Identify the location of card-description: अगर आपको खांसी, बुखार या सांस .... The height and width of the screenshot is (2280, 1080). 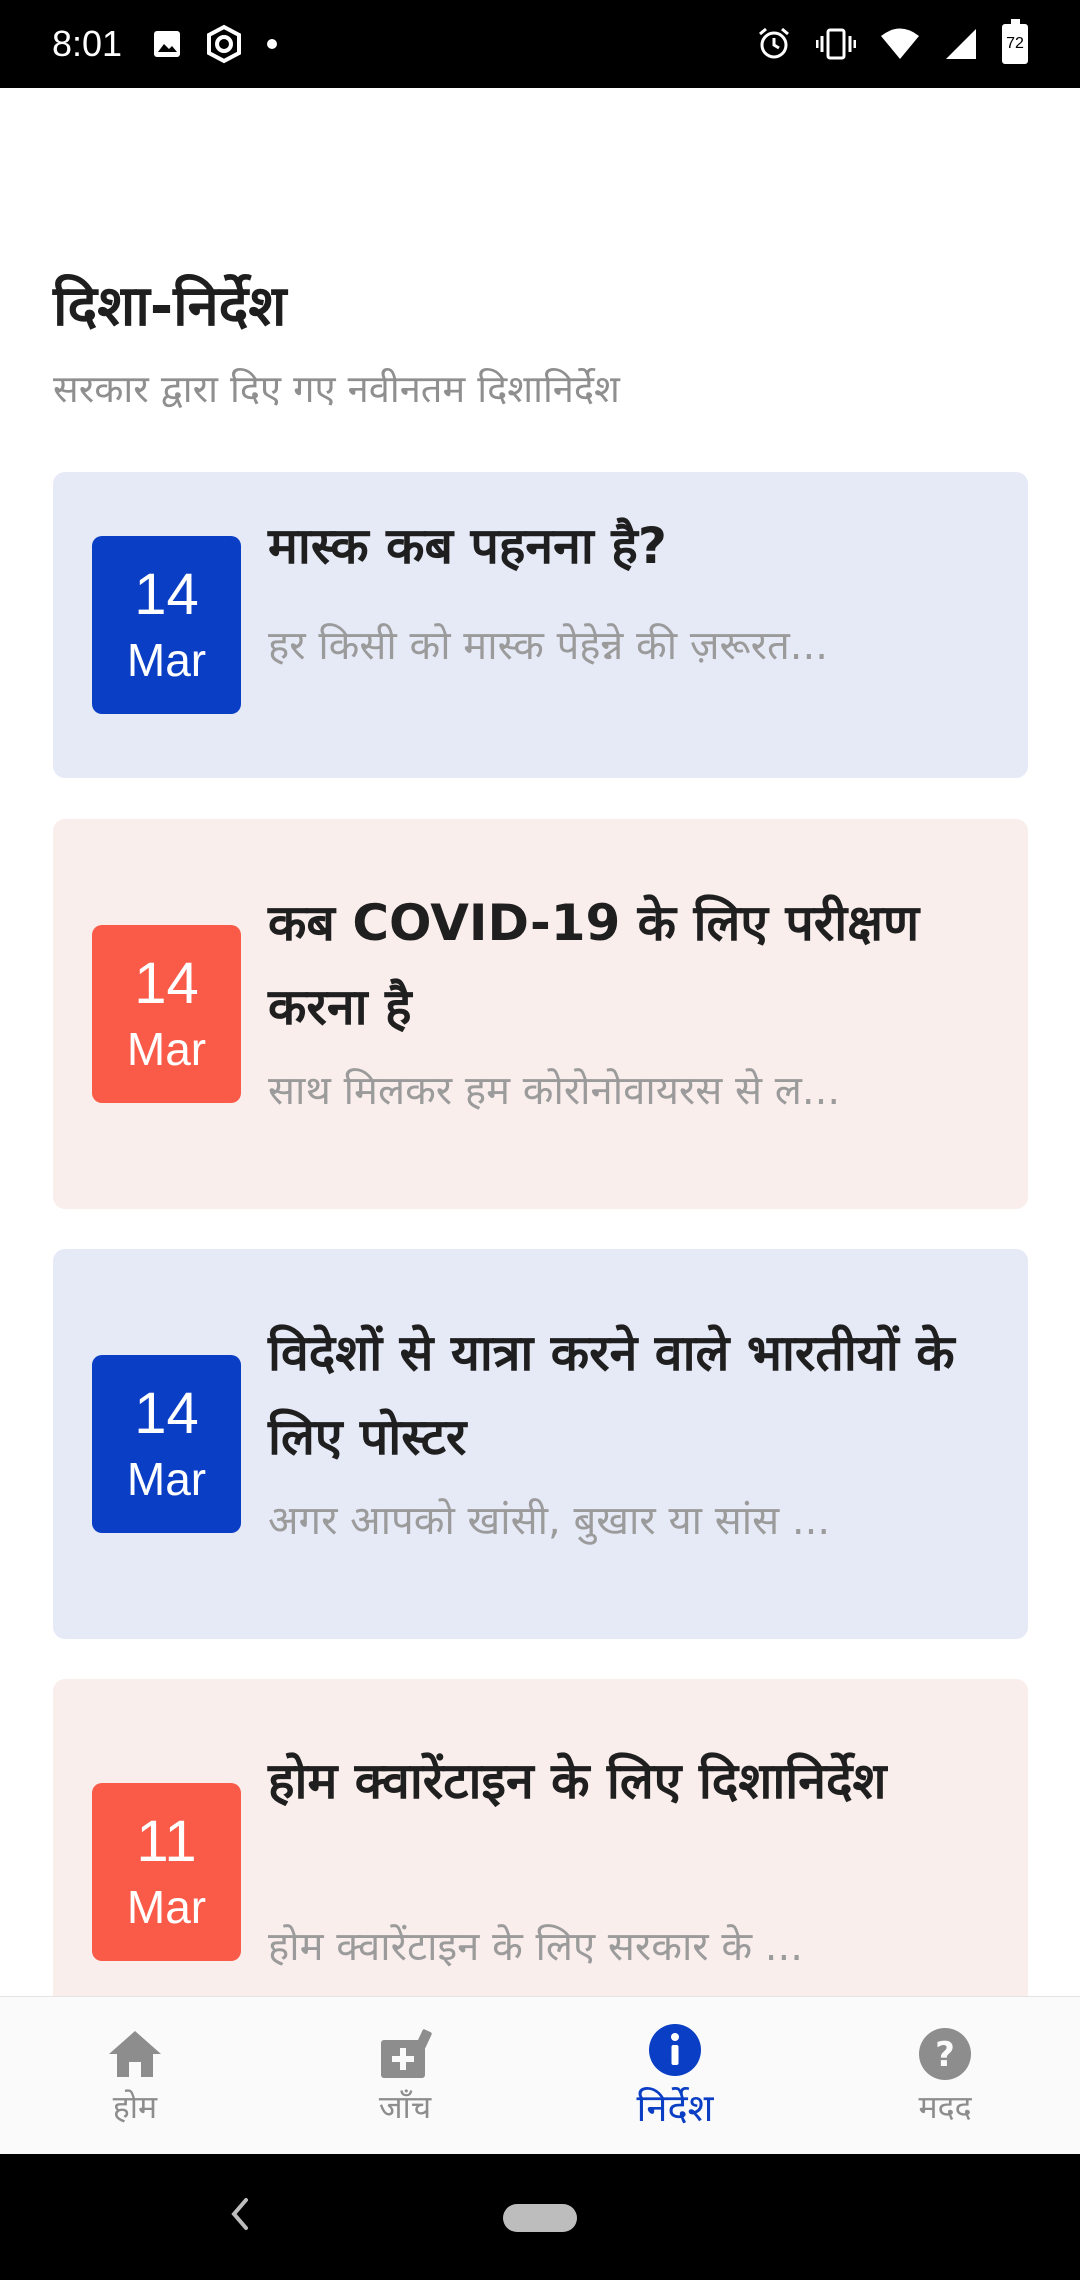
(549, 1521).